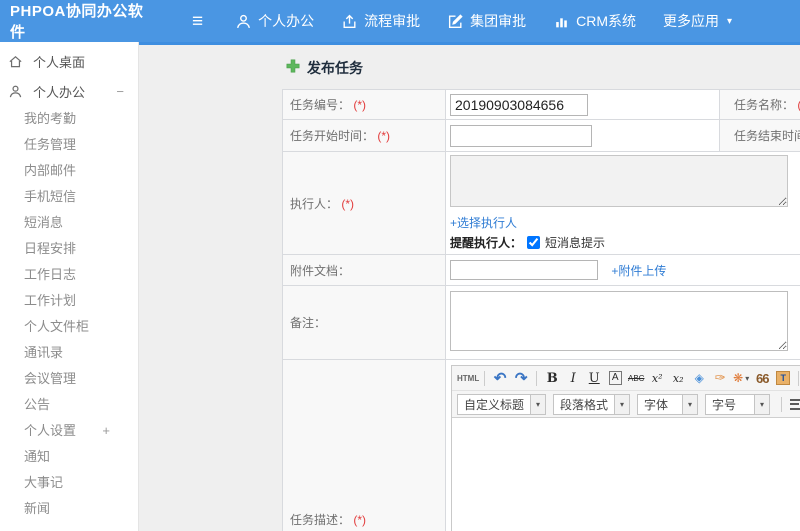 Image resolution: width=800 pixels, height=531 pixels. What do you see at coordinates (69, 327) in the screenshot?
I see `sidebar-item-file-cabinet: 个人文件柜` at bounding box center [69, 327].